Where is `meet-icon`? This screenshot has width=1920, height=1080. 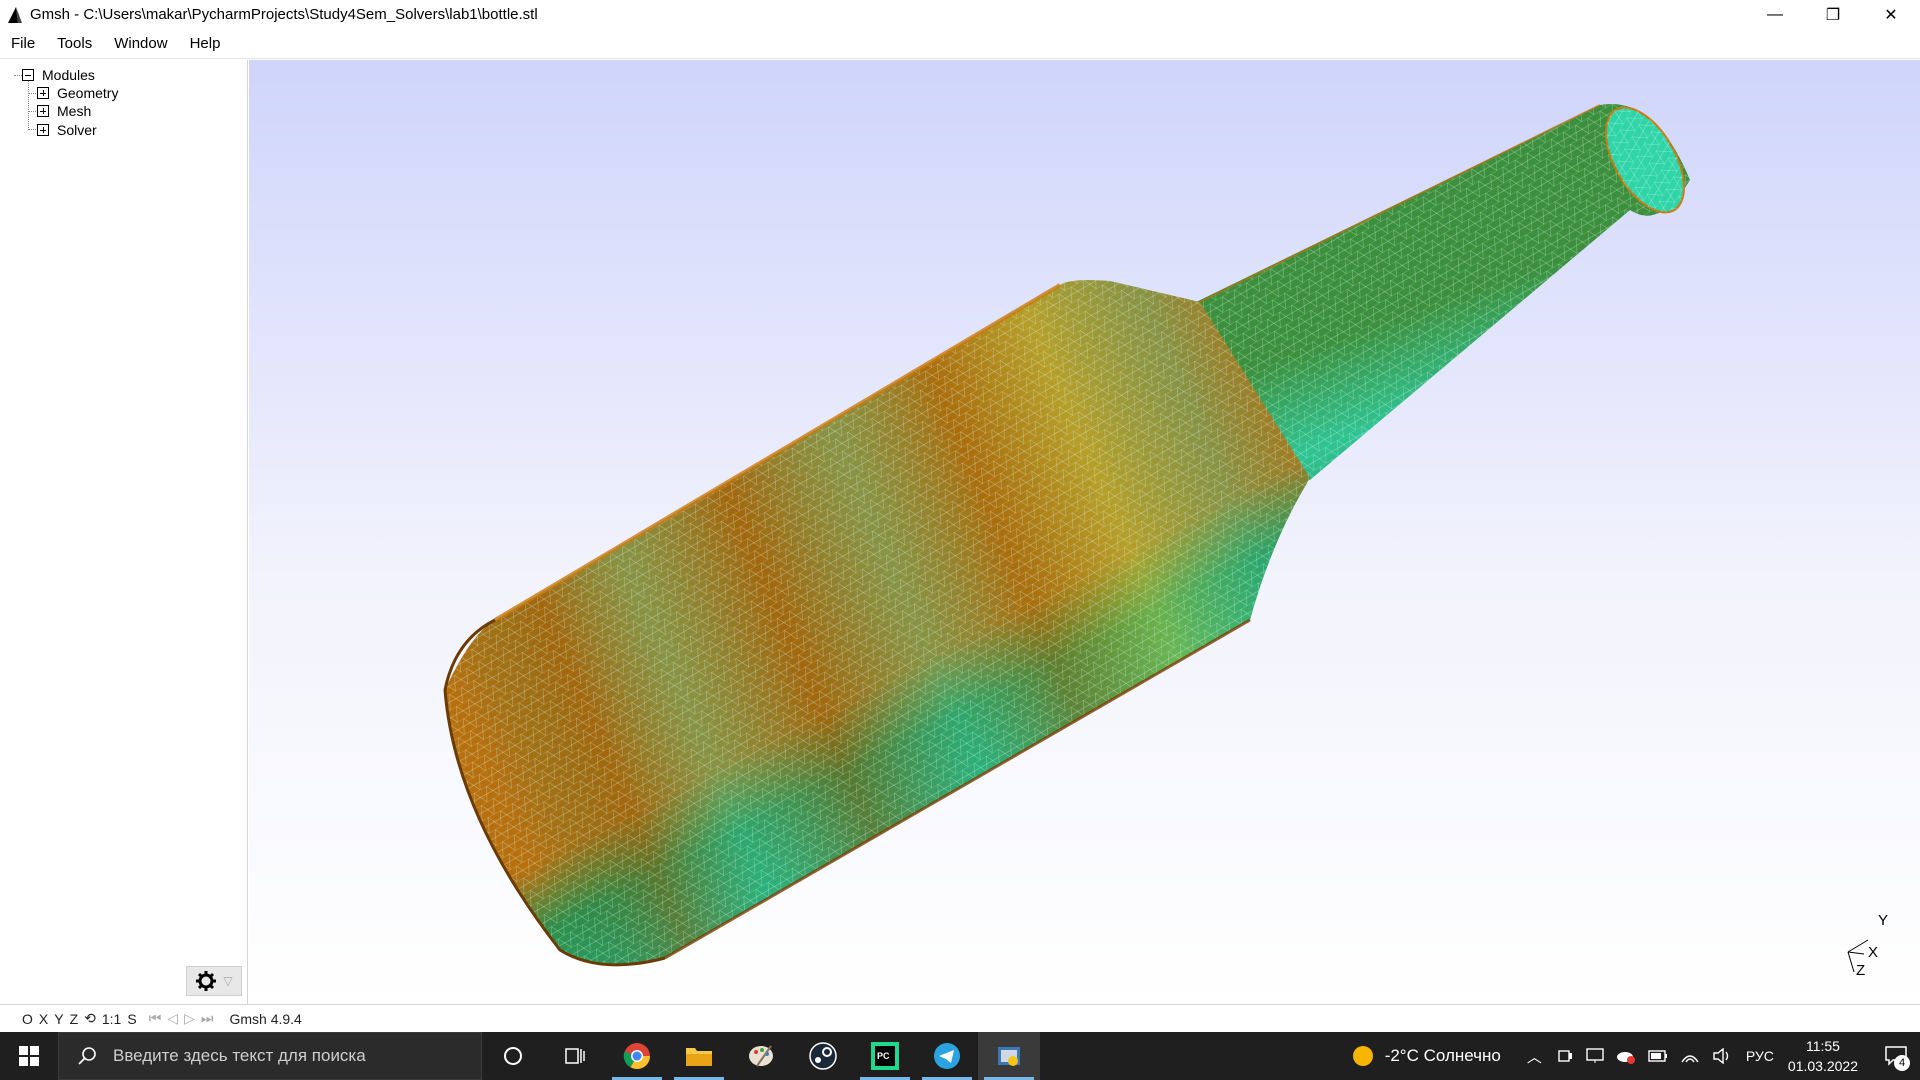
meet-icon is located at coordinates (1565, 1056).